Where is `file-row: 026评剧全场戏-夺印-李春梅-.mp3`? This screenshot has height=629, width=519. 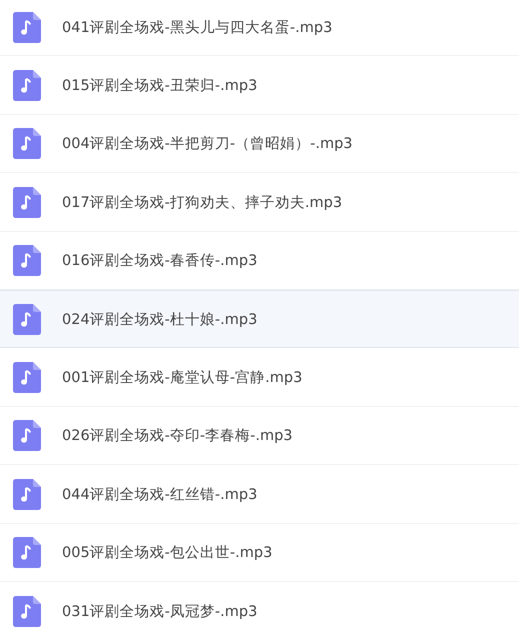
file-row: 026评剧全场戏-夺印-李春梅-.mp3 is located at coordinates (259, 436).